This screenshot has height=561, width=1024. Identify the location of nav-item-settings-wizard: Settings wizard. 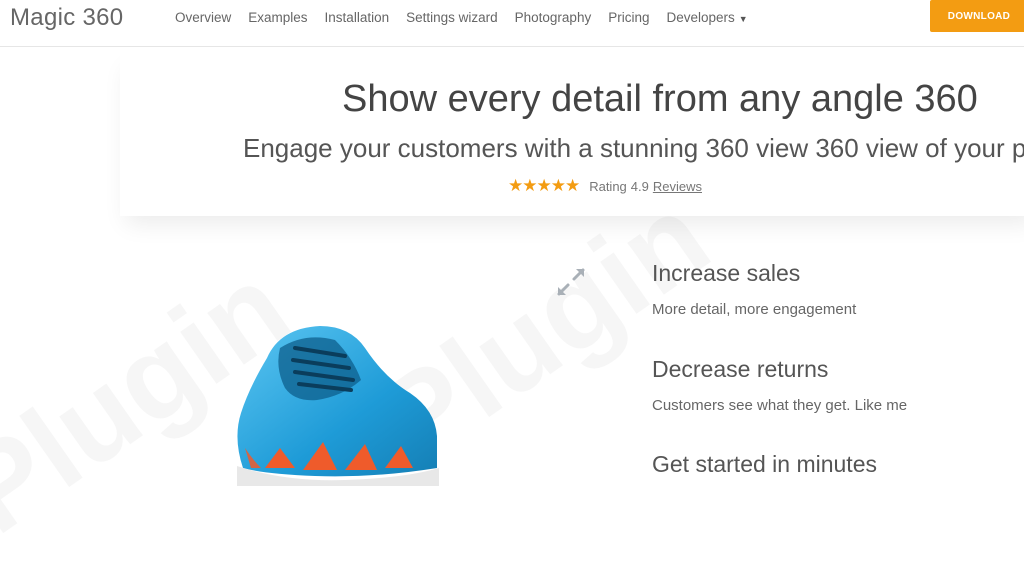
(452, 17).